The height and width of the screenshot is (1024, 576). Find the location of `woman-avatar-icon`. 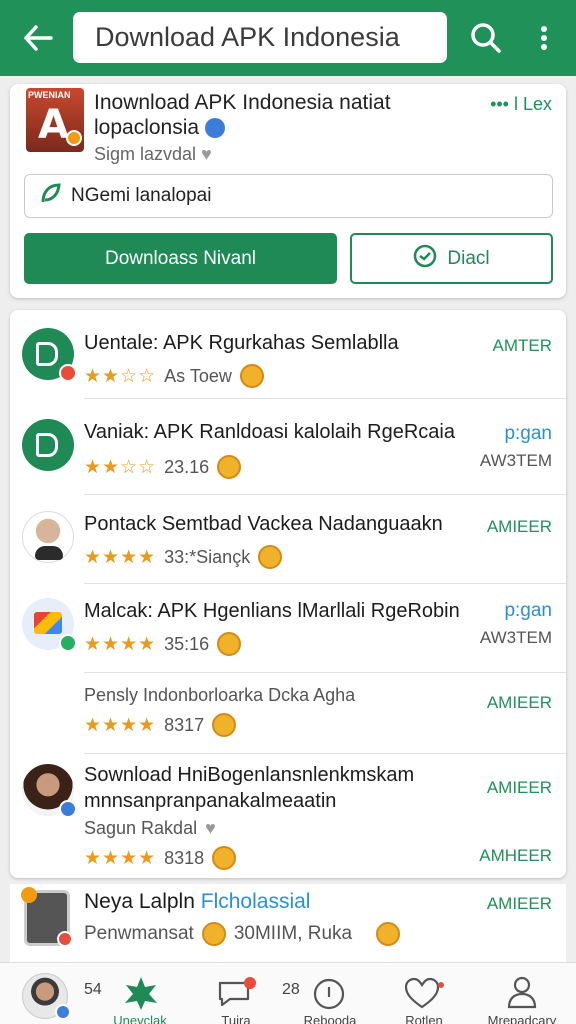

woman-avatar-icon is located at coordinates (49, 791).